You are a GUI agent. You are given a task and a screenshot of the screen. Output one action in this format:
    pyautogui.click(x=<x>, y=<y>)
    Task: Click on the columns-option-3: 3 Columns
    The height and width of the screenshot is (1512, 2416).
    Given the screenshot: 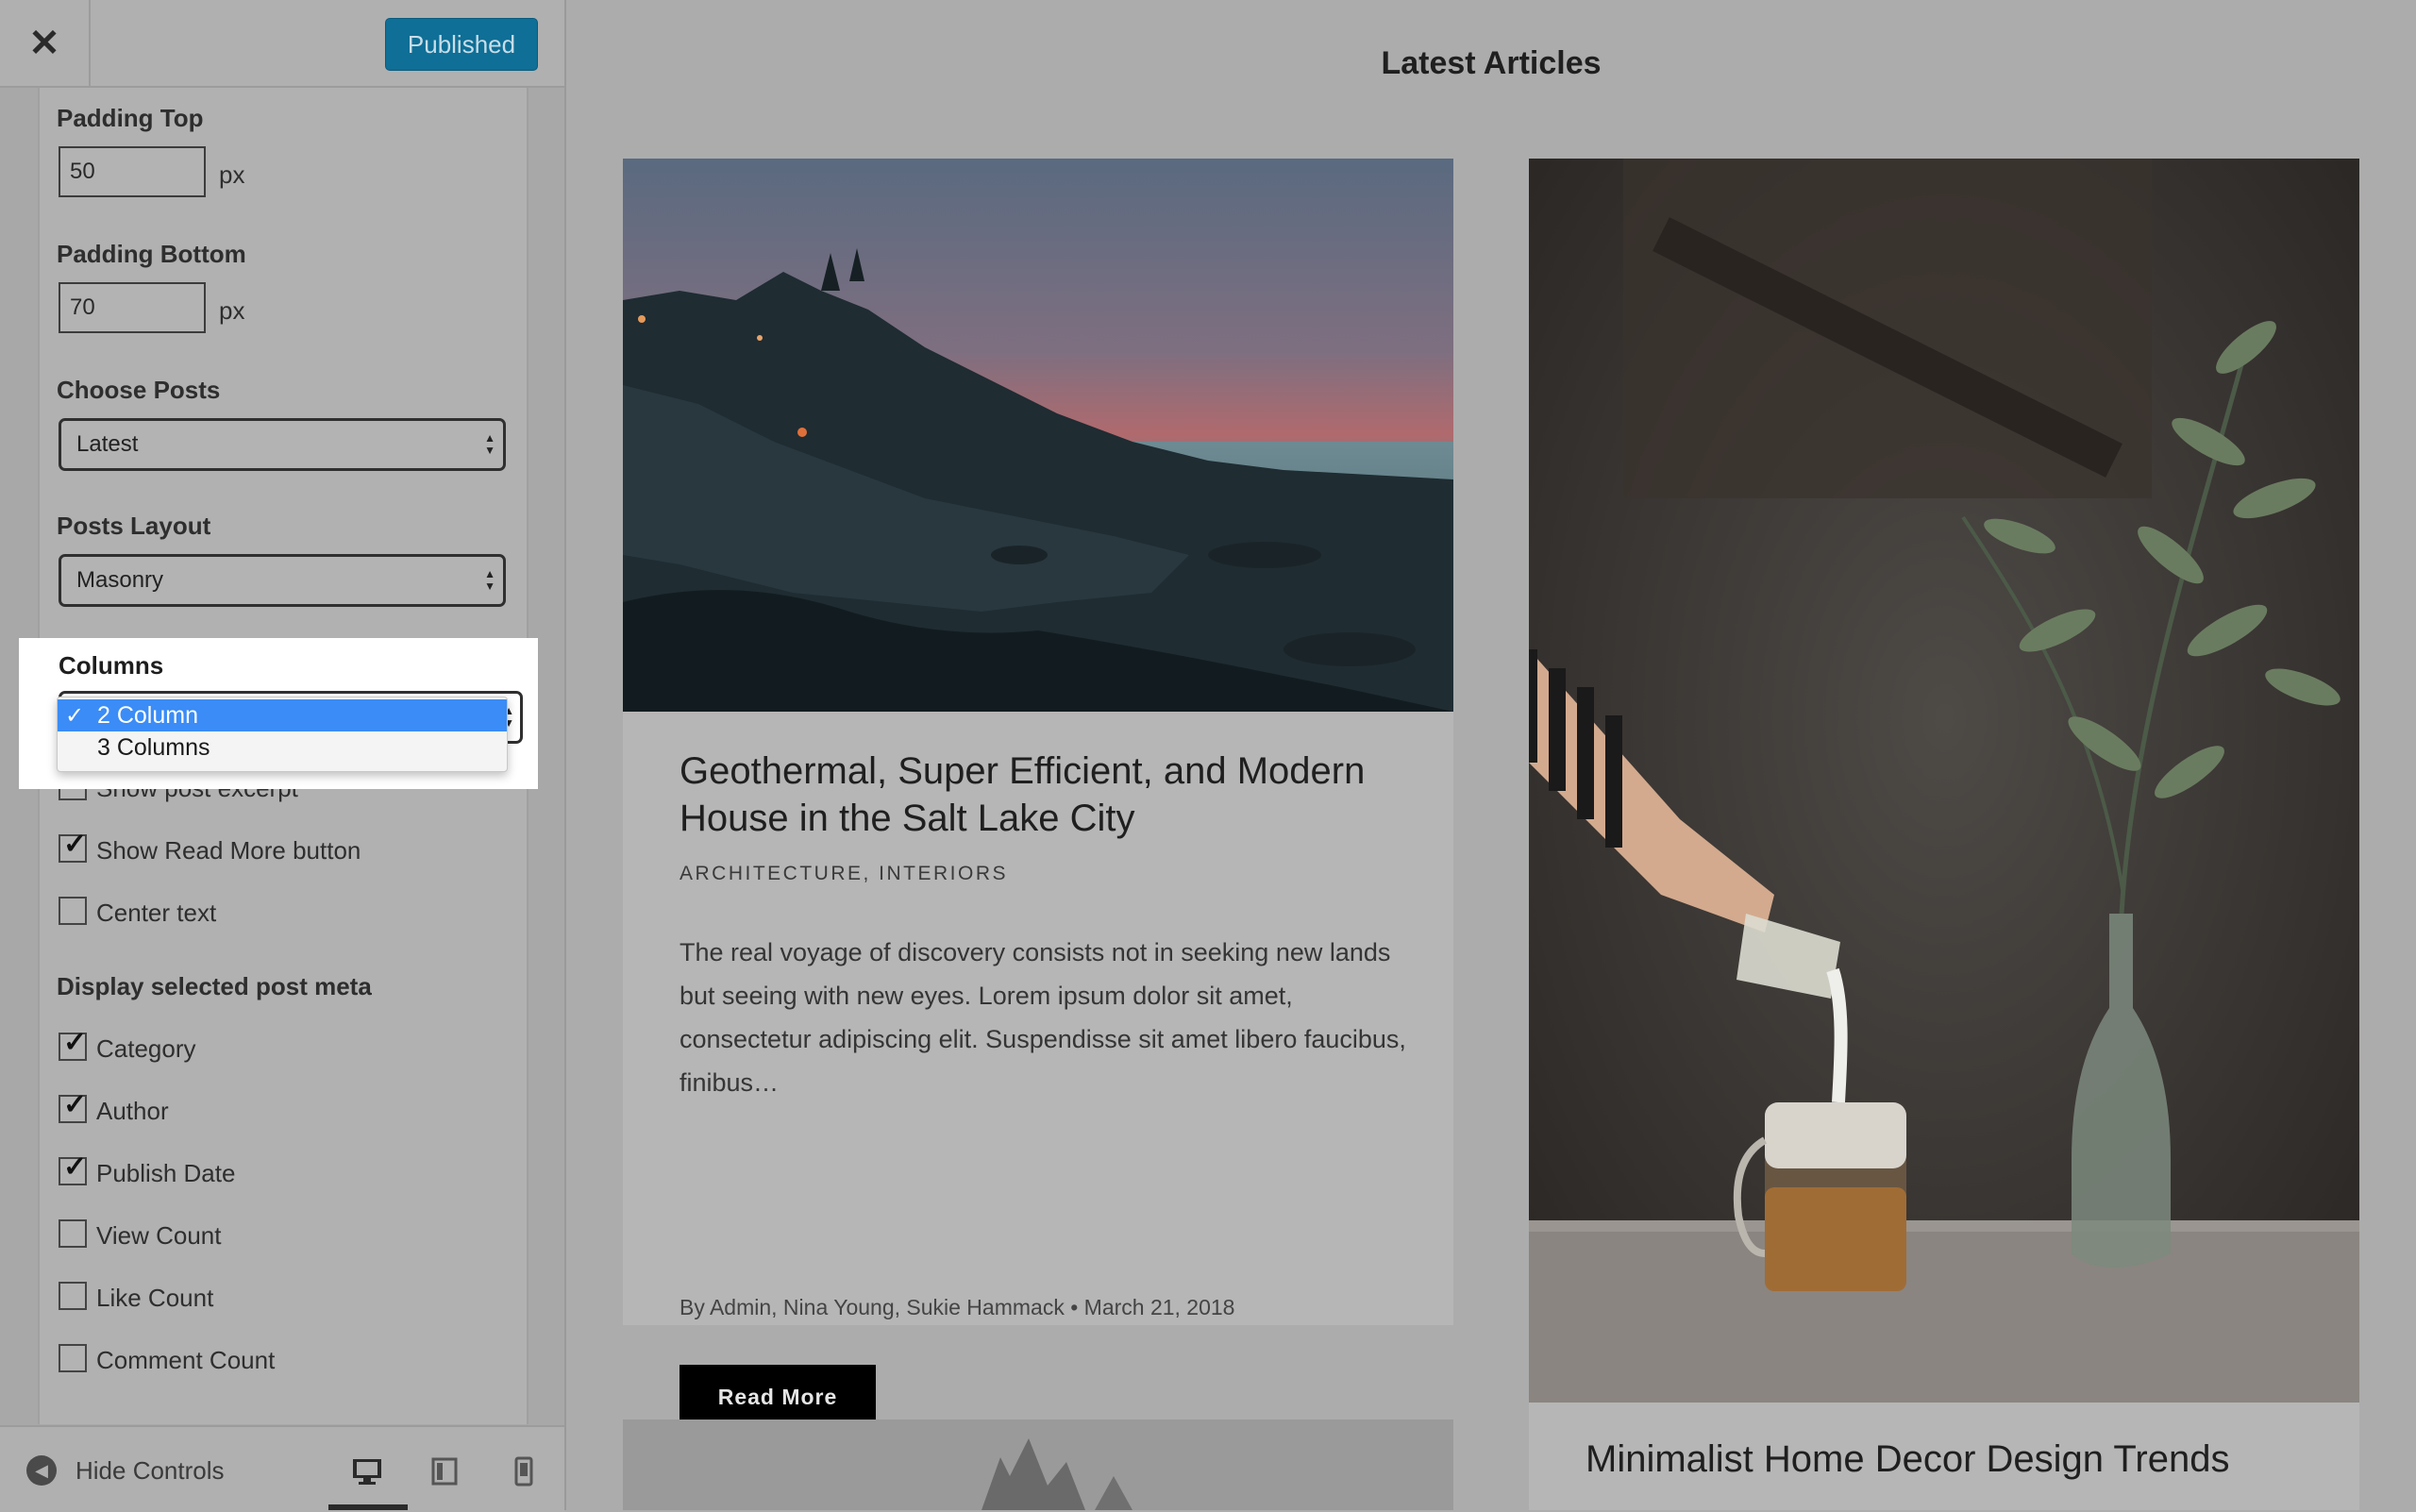 What is the action you would take?
    pyautogui.click(x=282, y=747)
    